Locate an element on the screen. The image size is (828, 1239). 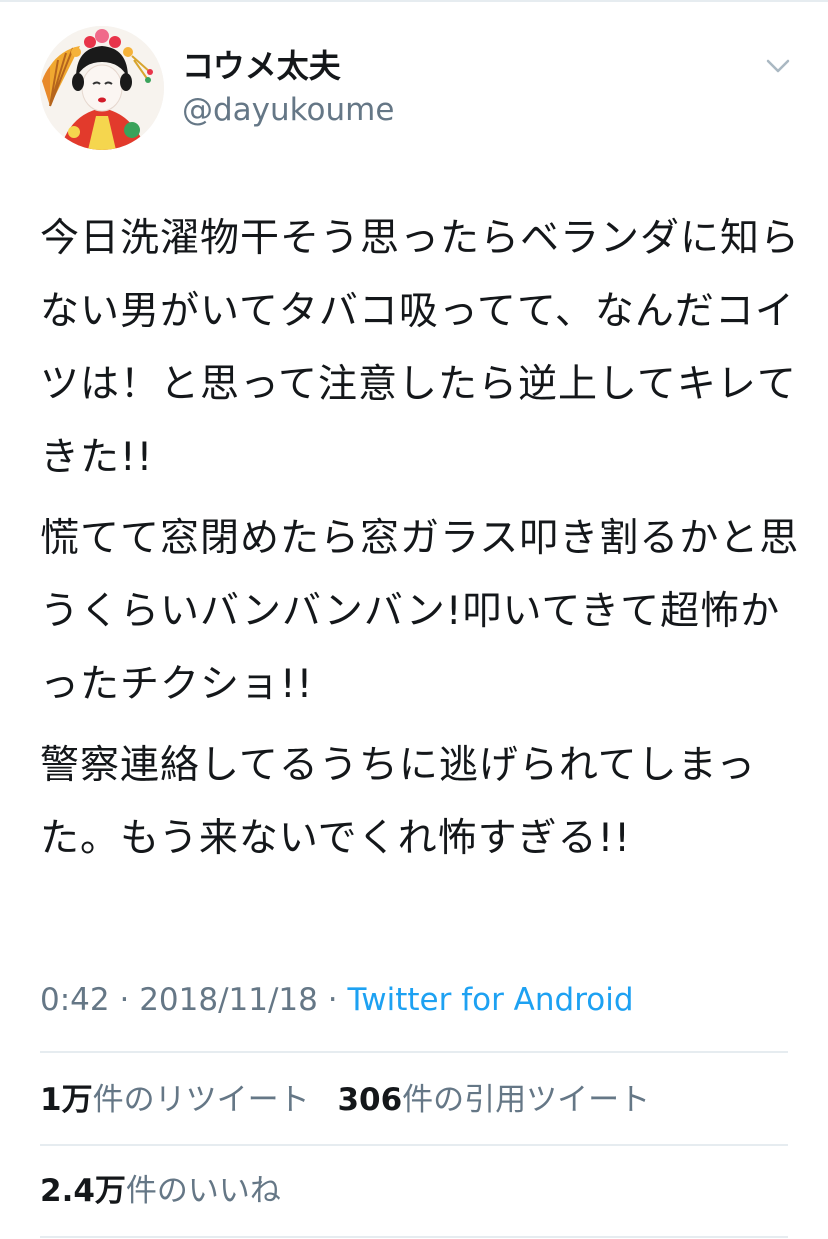
engagement-stats: 1万件のリツイート 306件の引用ツイート is located at coordinates (354, 1100).